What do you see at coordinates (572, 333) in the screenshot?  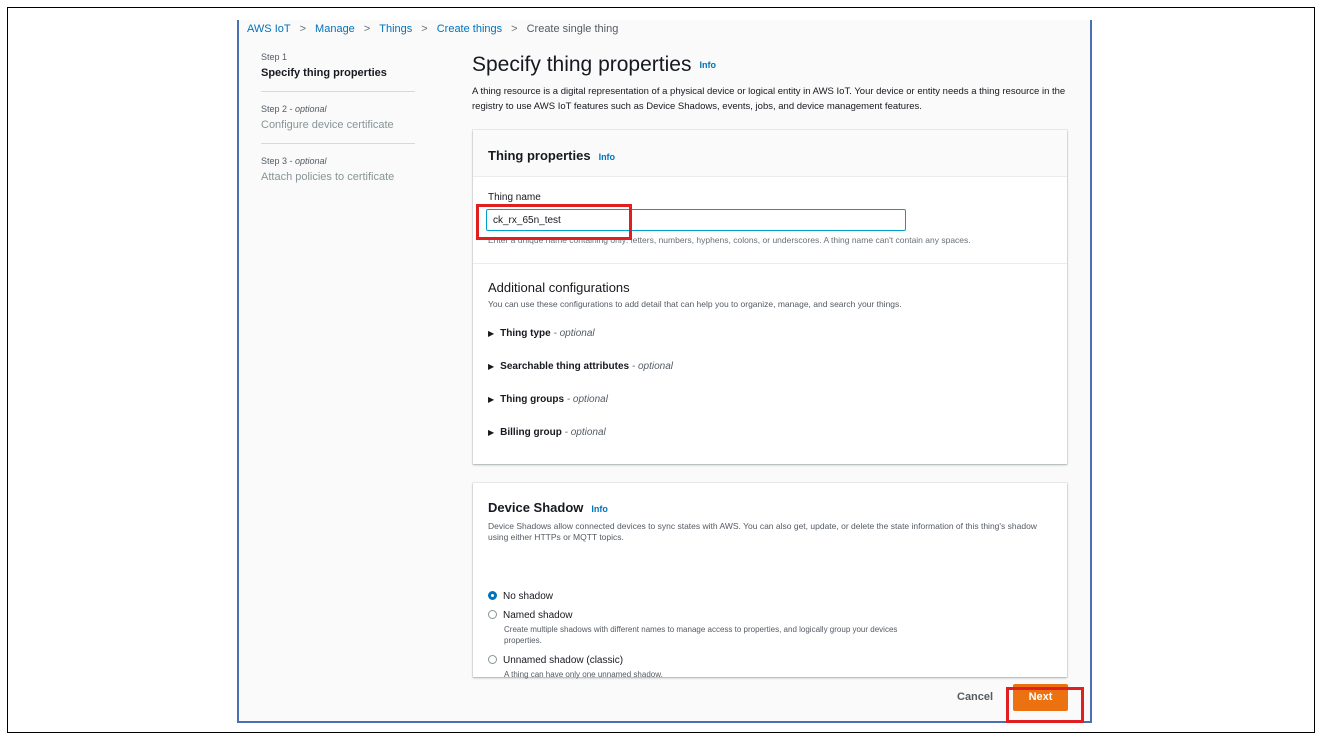 I see `thing-type-optional: - optional` at bounding box center [572, 333].